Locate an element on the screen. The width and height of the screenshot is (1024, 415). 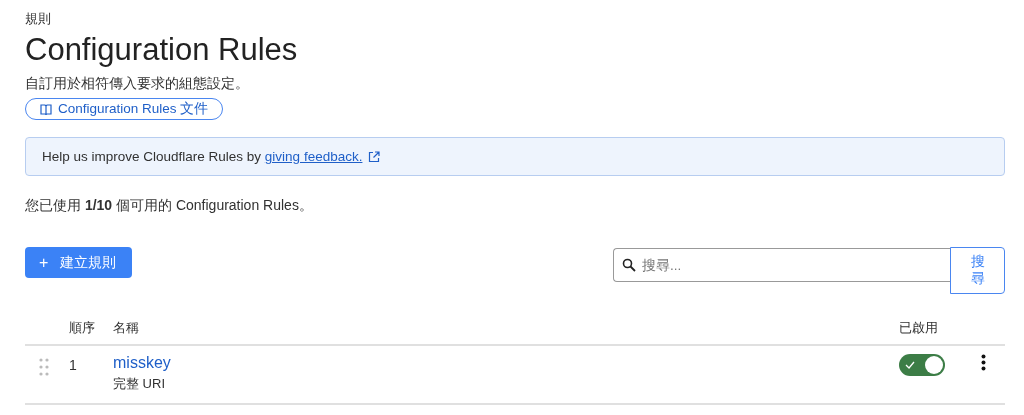
column-header: 順序 is located at coordinates (91, 331).